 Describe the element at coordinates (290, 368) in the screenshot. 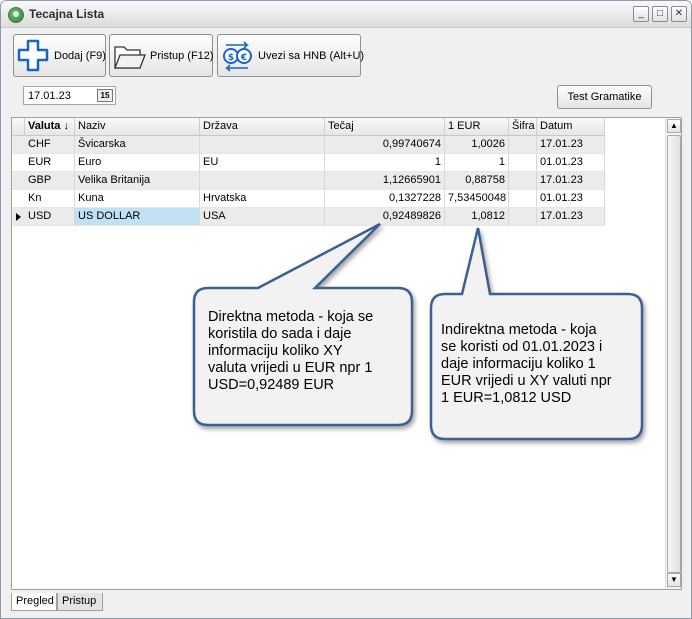

I see `callout-direct-line: valuta vrijedi u EUR npr 1` at that location.